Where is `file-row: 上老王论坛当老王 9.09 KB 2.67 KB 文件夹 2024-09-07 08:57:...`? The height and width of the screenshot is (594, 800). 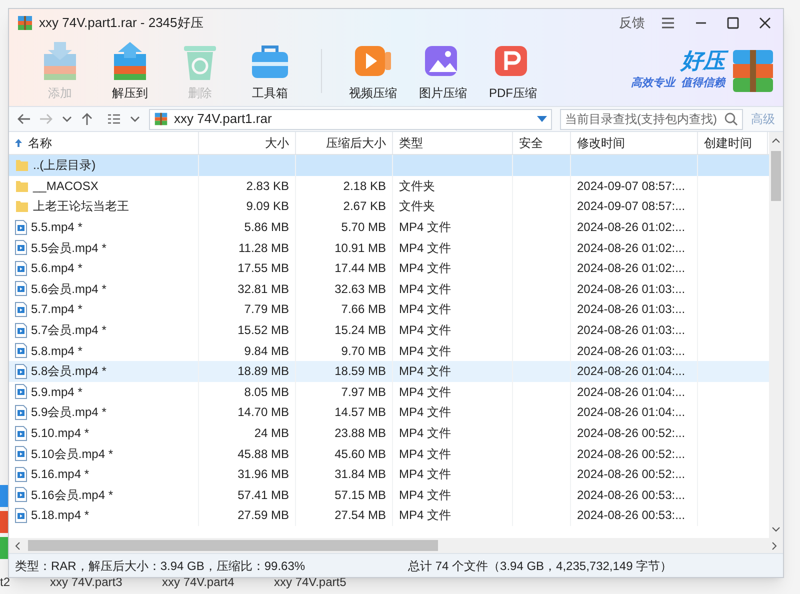 file-row: 上老王论坛当老王 9.09 KB 2.67 KB 文件夹 2024-09-07 08:57:... is located at coordinates (389, 206).